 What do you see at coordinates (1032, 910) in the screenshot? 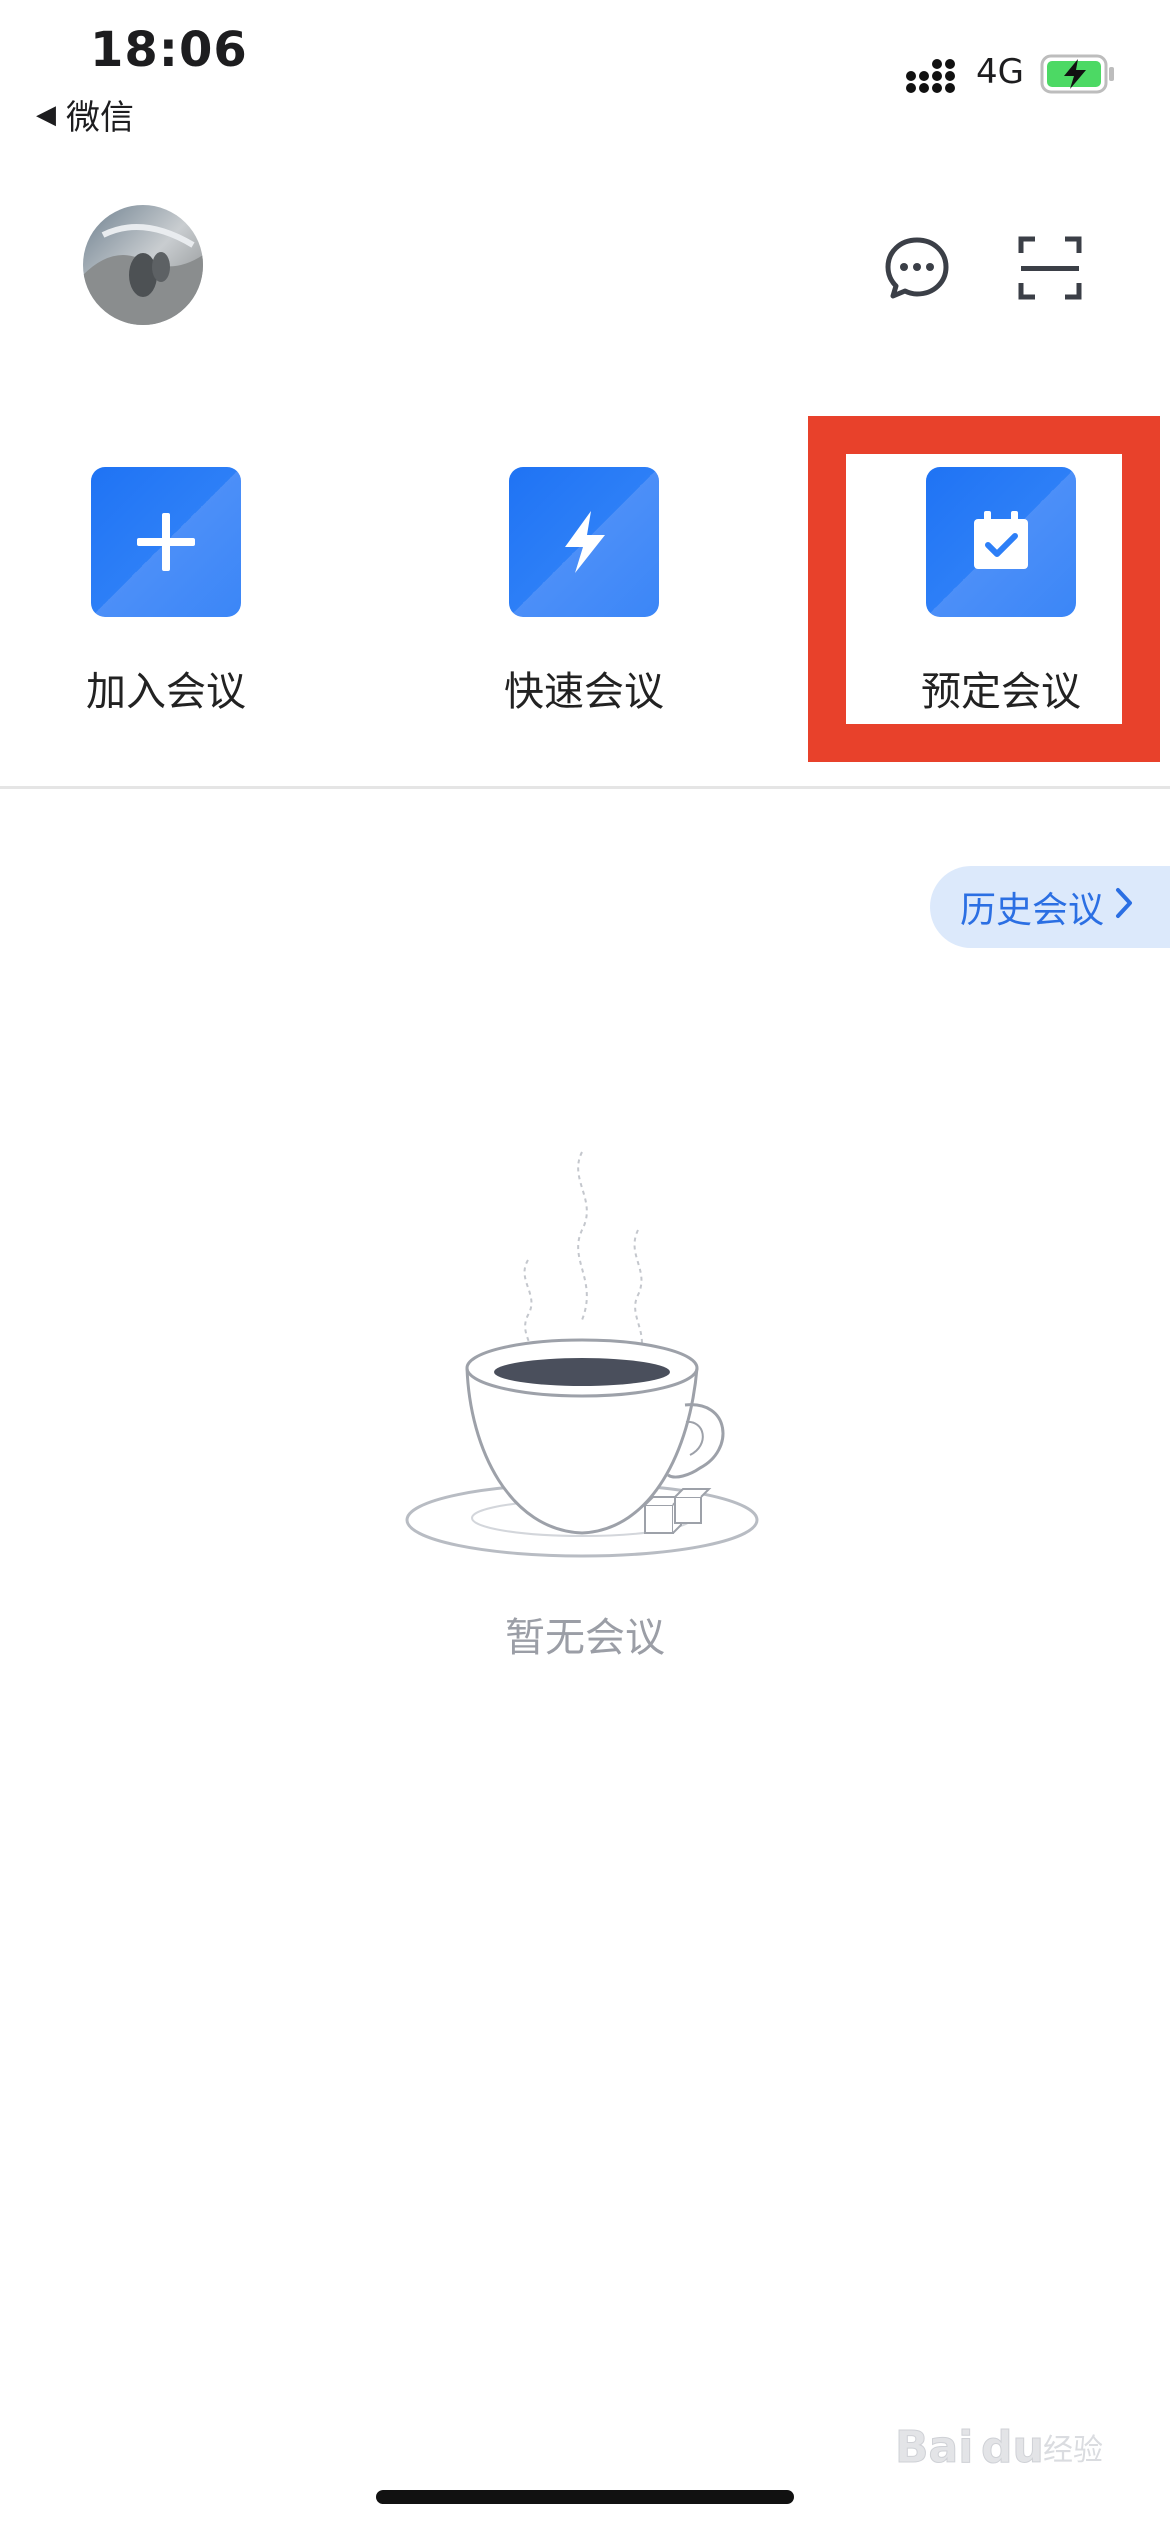
I see `history-meetings-label: 历史会议` at bounding box center [1032, 910].